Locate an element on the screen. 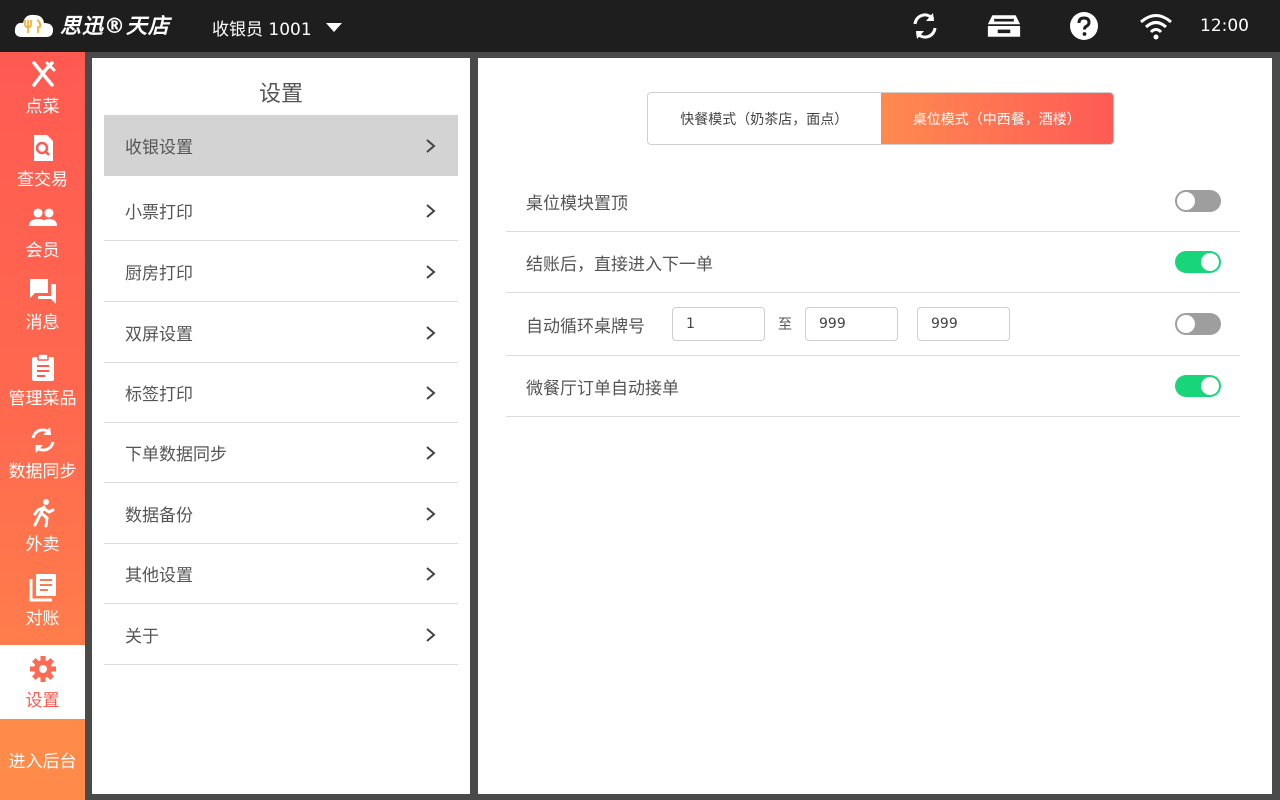  nav-label: 查交易 is located at coordinates (42, 180).